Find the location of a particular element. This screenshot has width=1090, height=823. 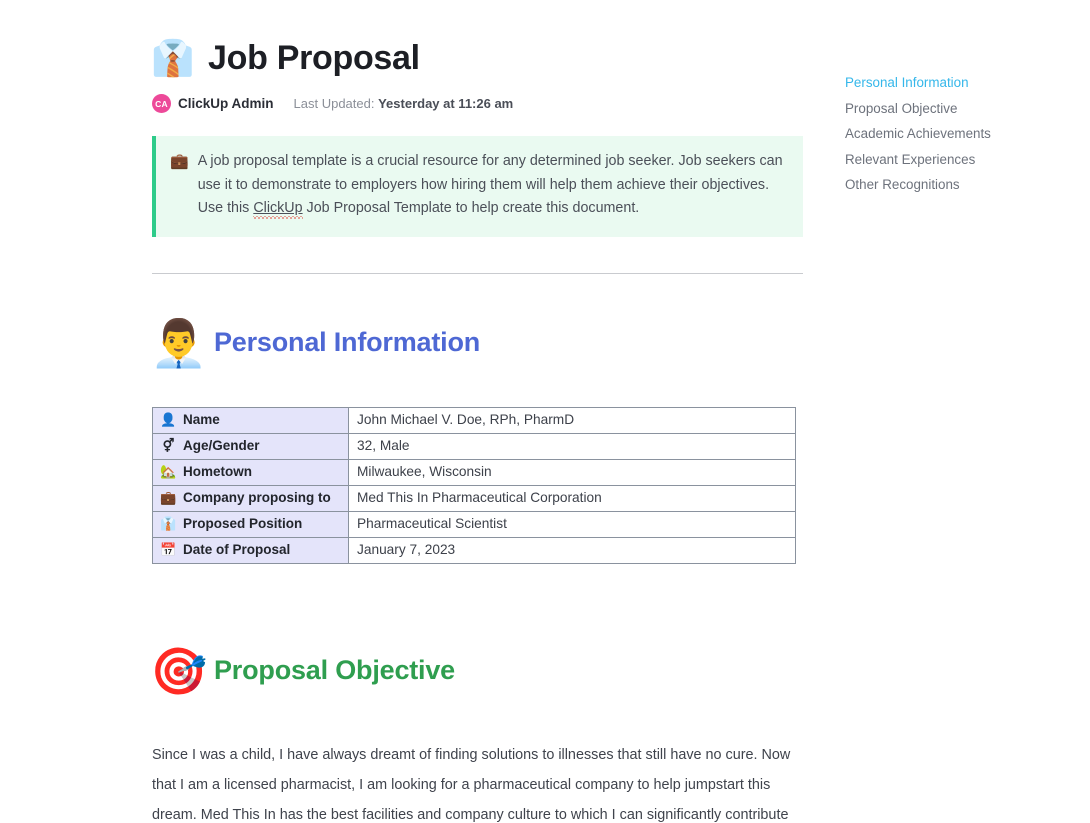

section-heading-personal-information: 👨‍💼 Personal Information is located at coordinates (477, 343).